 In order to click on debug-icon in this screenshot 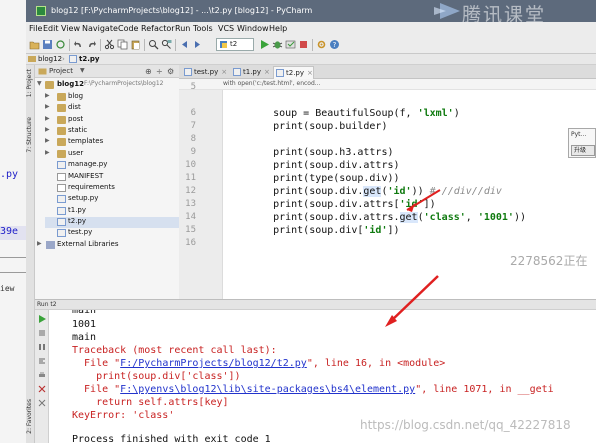, I will do `click(277, 44)`.